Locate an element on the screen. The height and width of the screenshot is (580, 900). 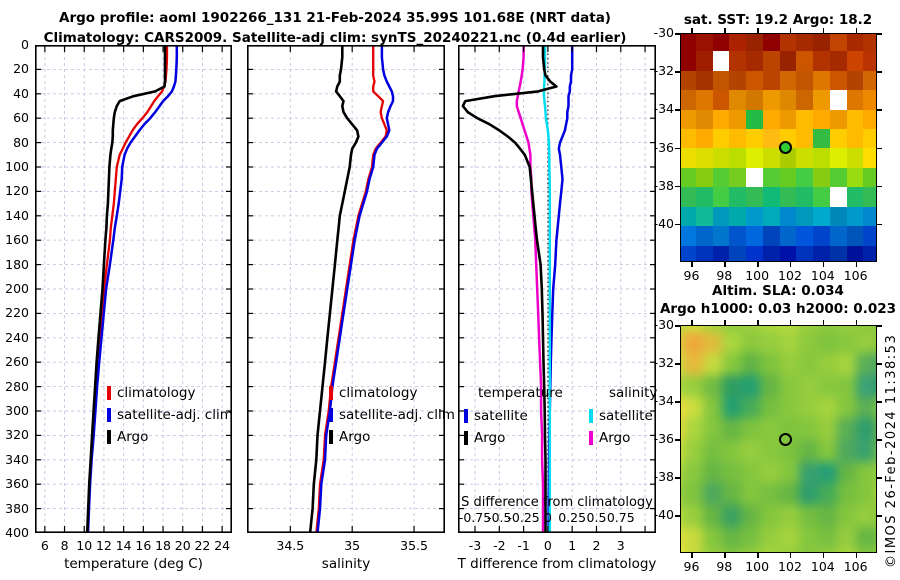
depth-tick-label: 100 is located at coordinates (17, 166).